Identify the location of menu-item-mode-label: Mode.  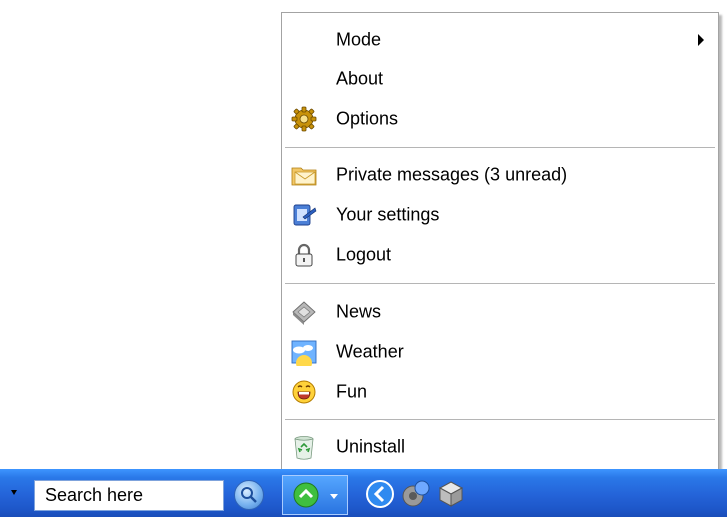
(359, 39).